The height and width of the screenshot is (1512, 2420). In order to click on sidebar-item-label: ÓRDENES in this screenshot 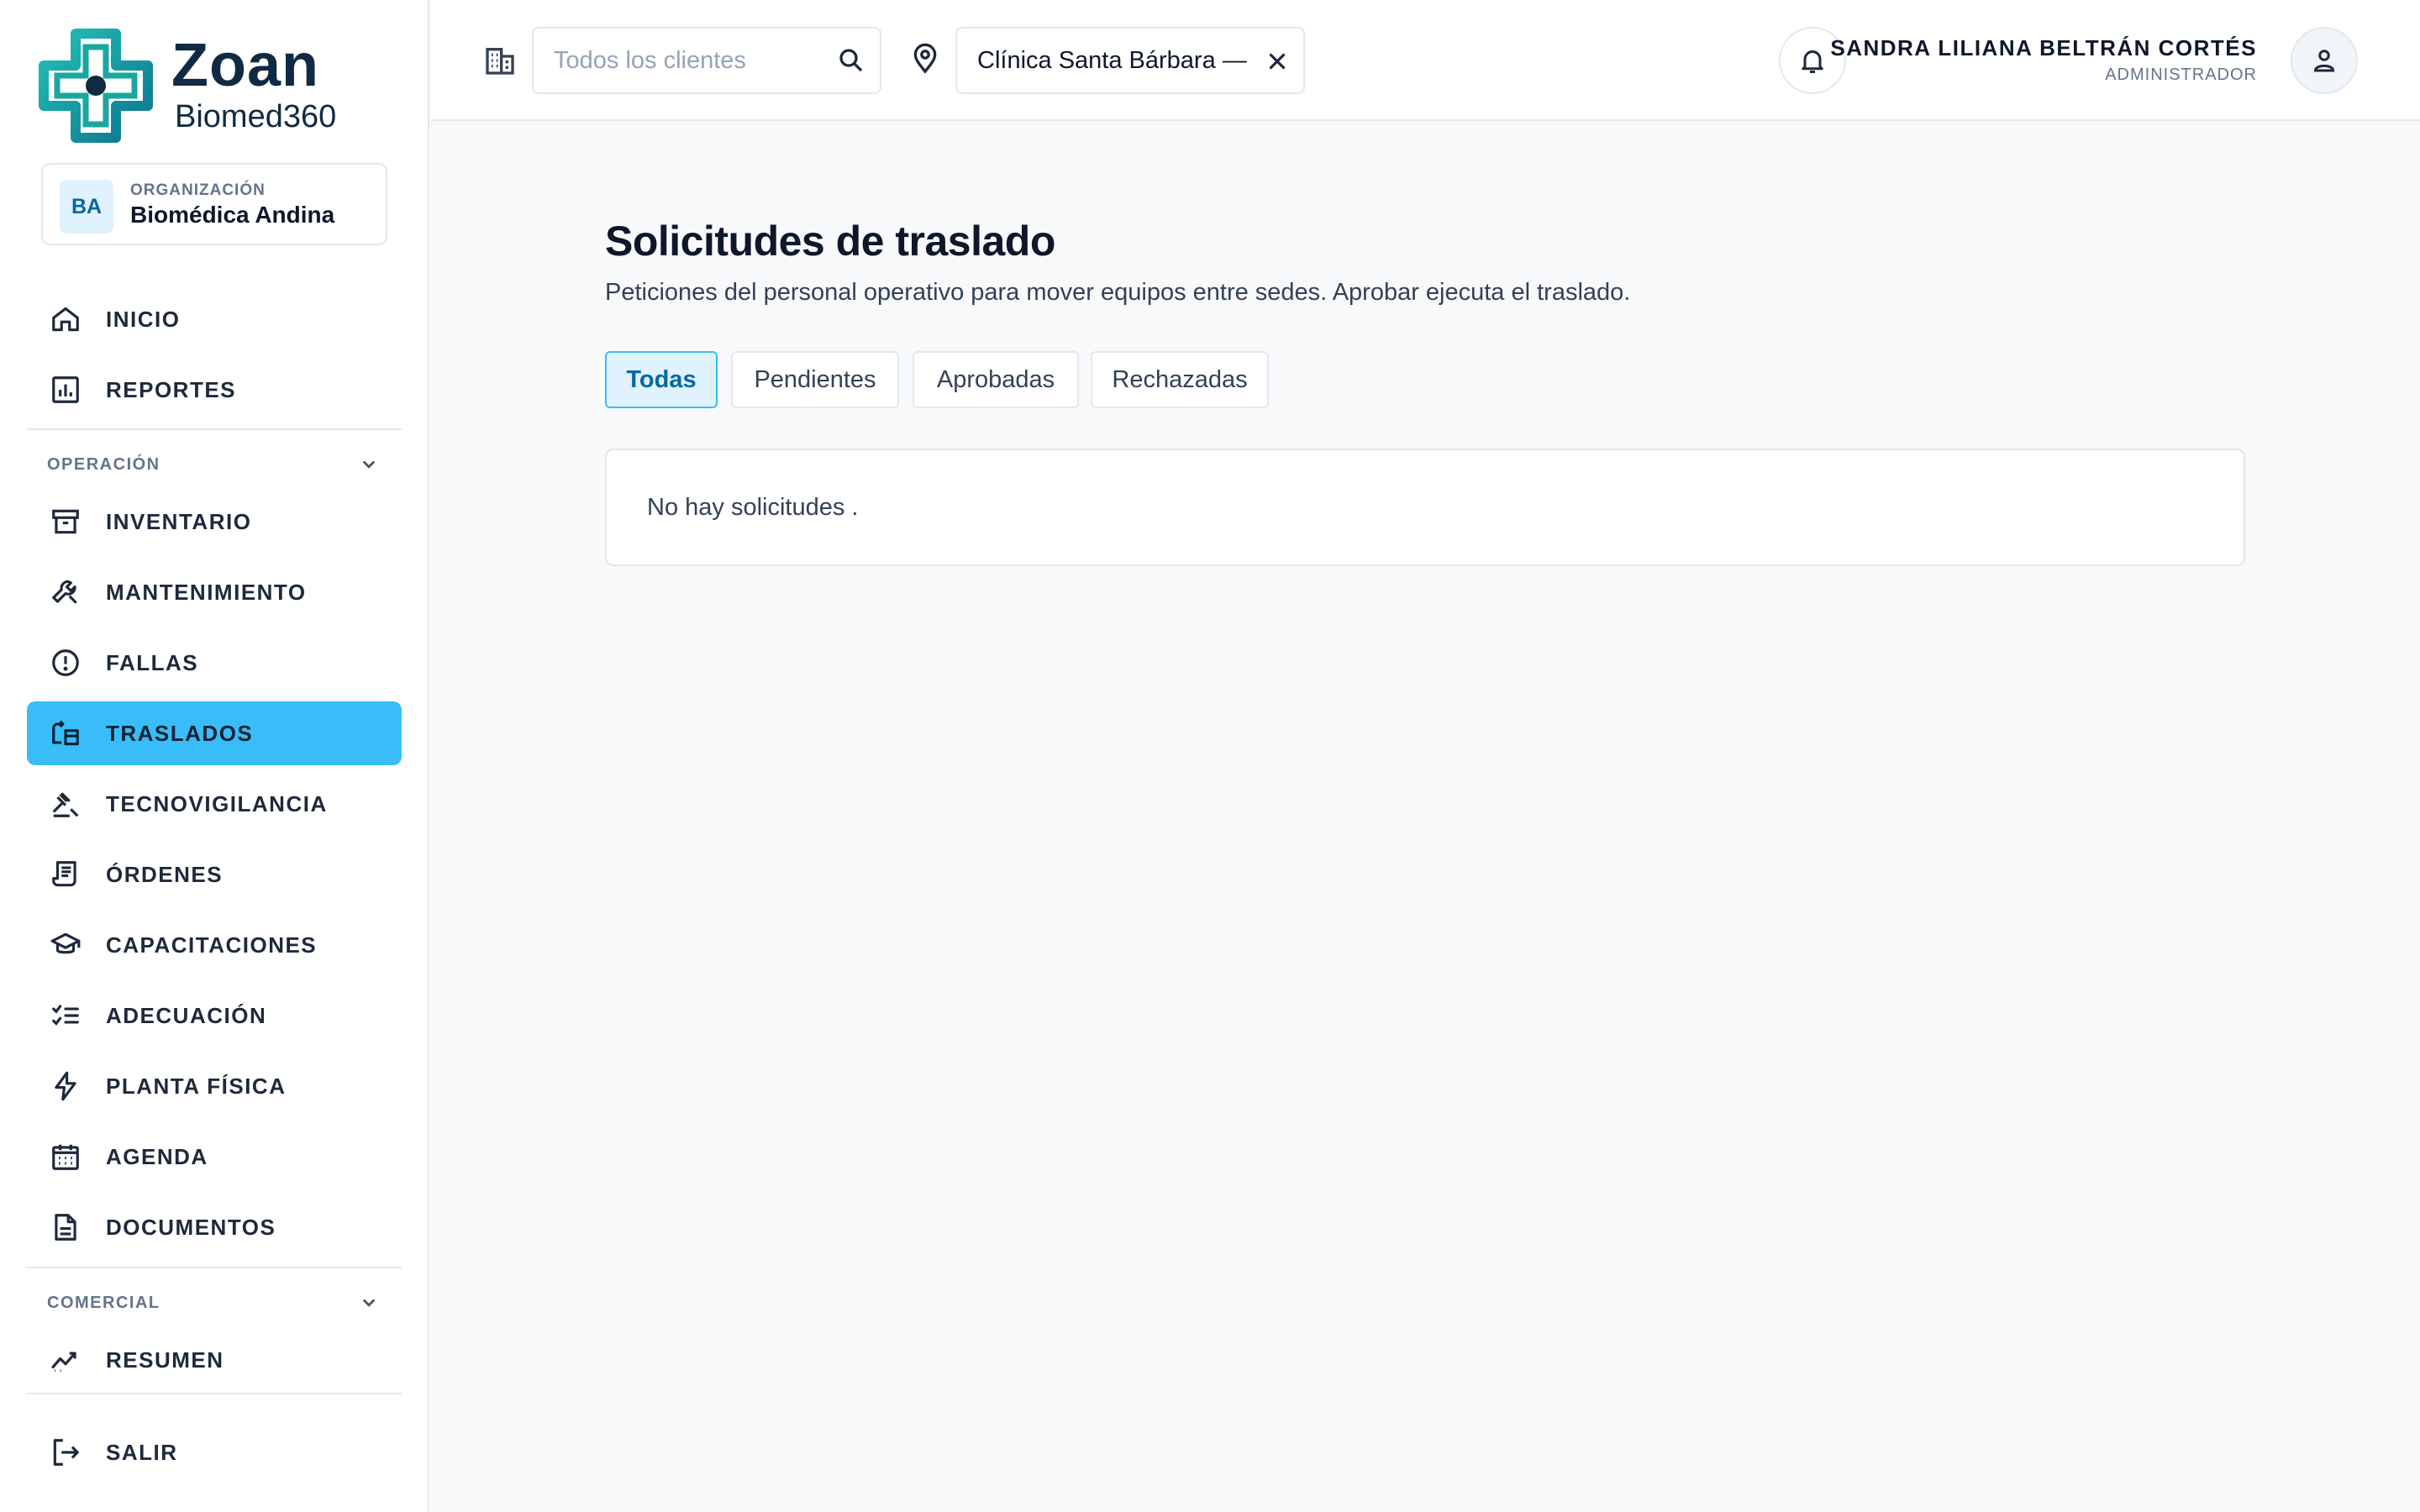, I will do `click(165, 874)`.